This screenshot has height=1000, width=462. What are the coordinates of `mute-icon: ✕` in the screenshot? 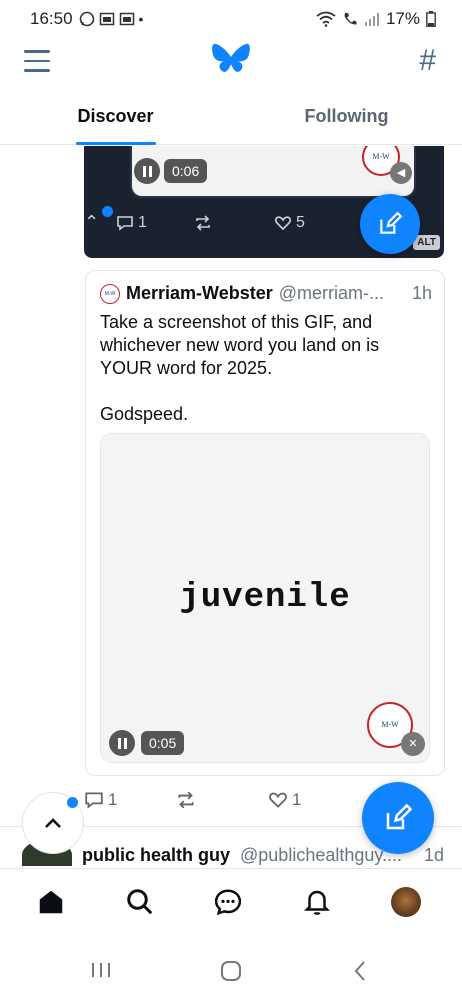 It's located at (413, 744).